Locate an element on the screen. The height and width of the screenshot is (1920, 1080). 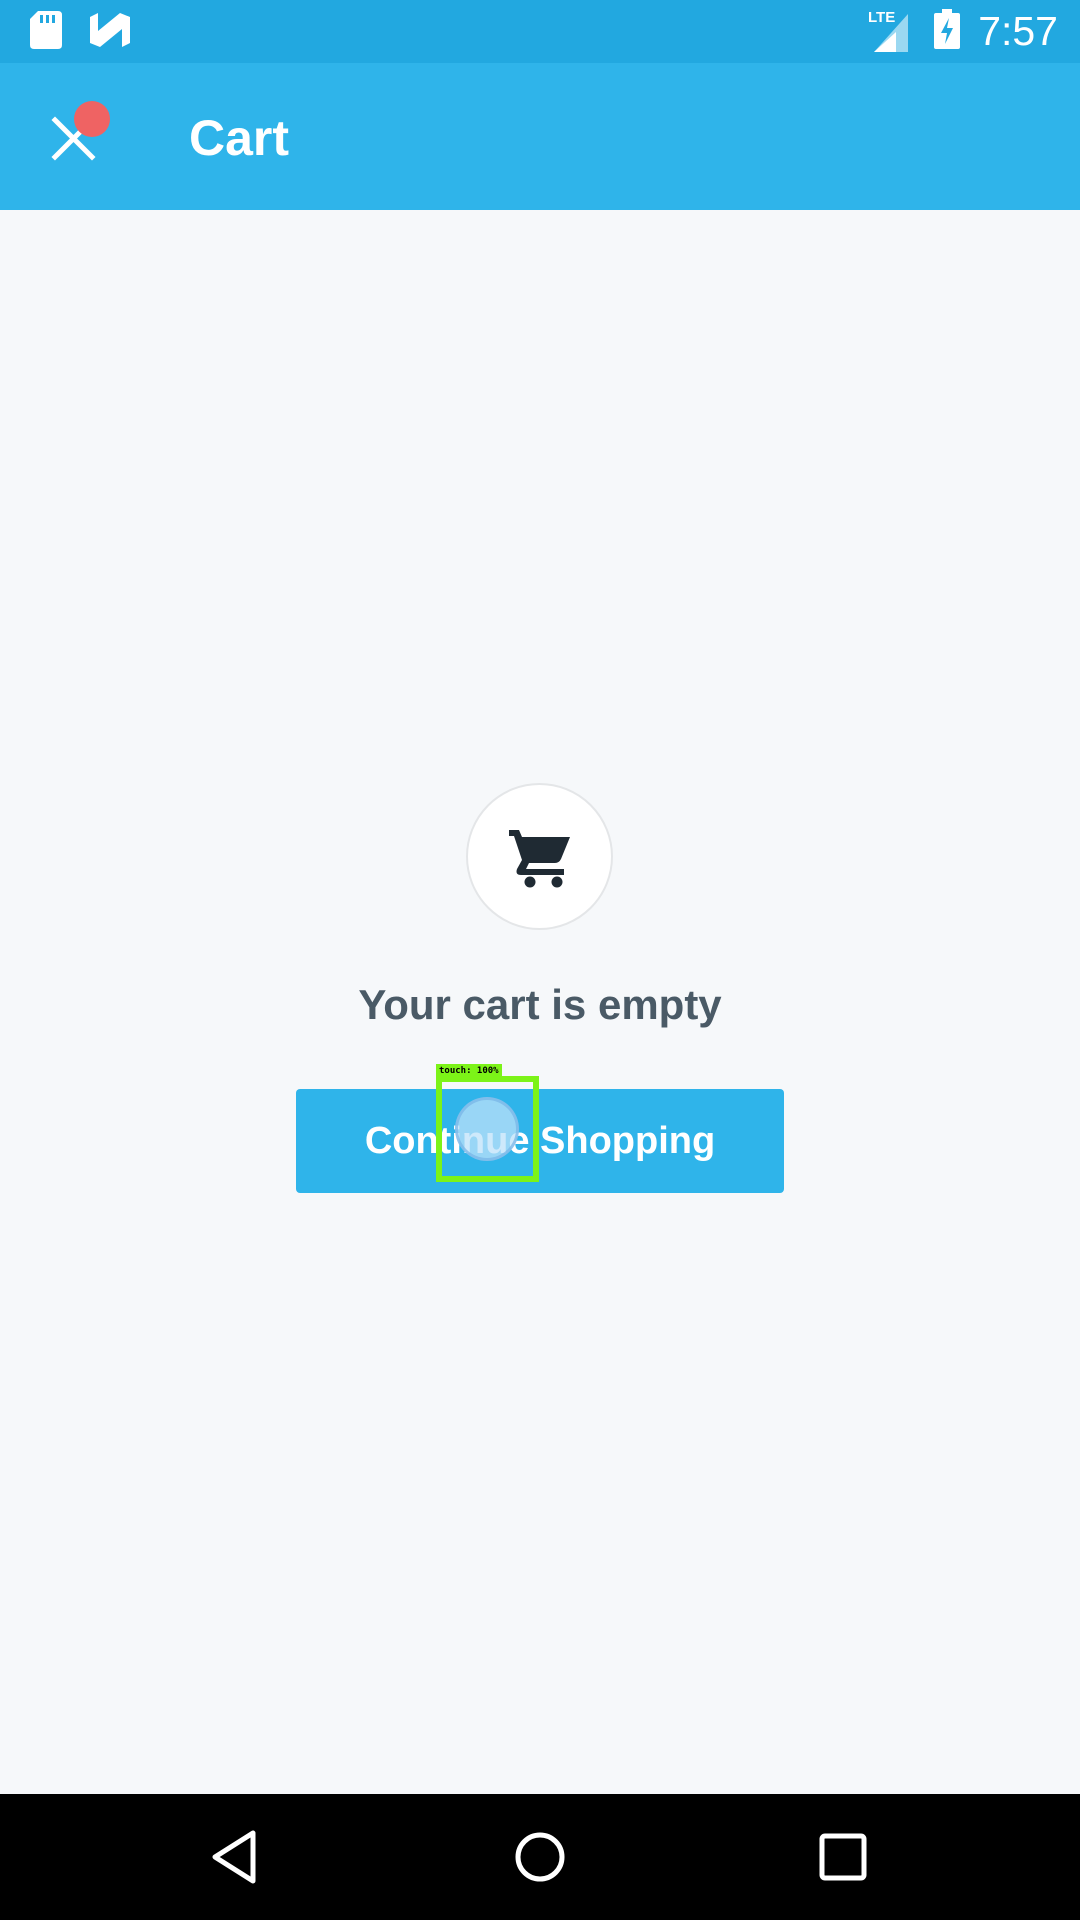
status-bar-right: LTE 7:57 is located at coordinates (963, 31).